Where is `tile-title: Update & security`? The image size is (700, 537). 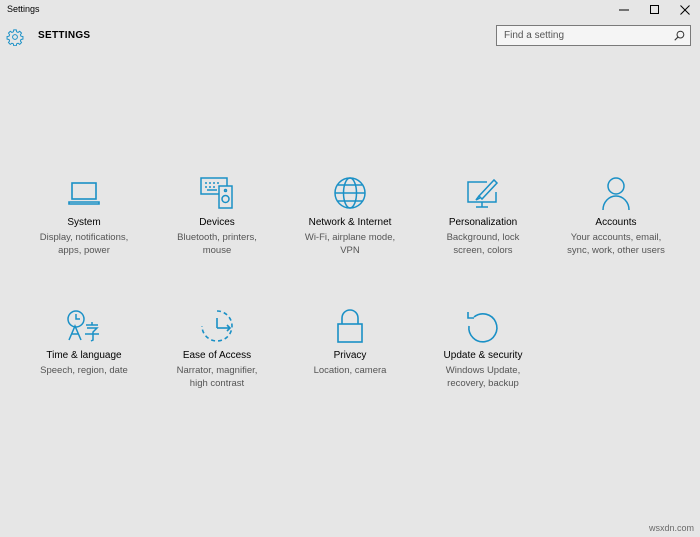 tile-title: Update & security is located at coordinates (483, 355).